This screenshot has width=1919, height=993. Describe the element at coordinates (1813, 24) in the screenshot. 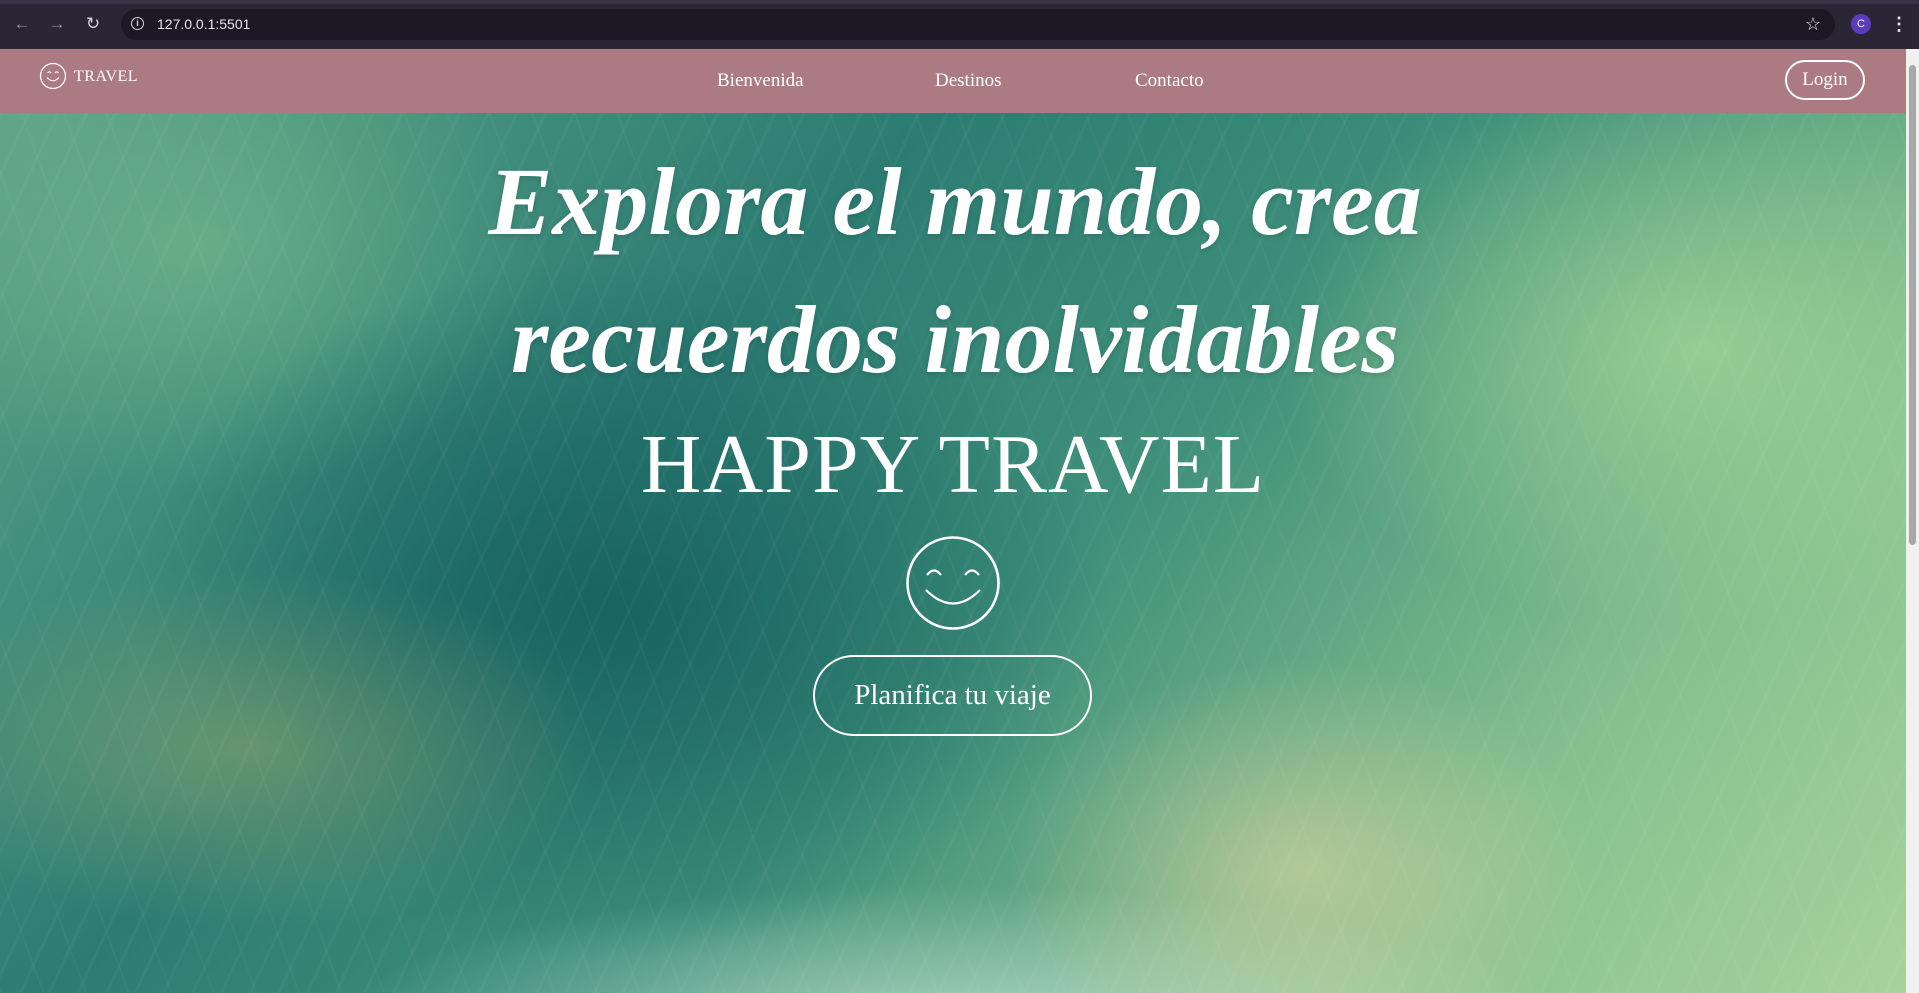

I see `bookmark-star-icon: ☆` at that location.